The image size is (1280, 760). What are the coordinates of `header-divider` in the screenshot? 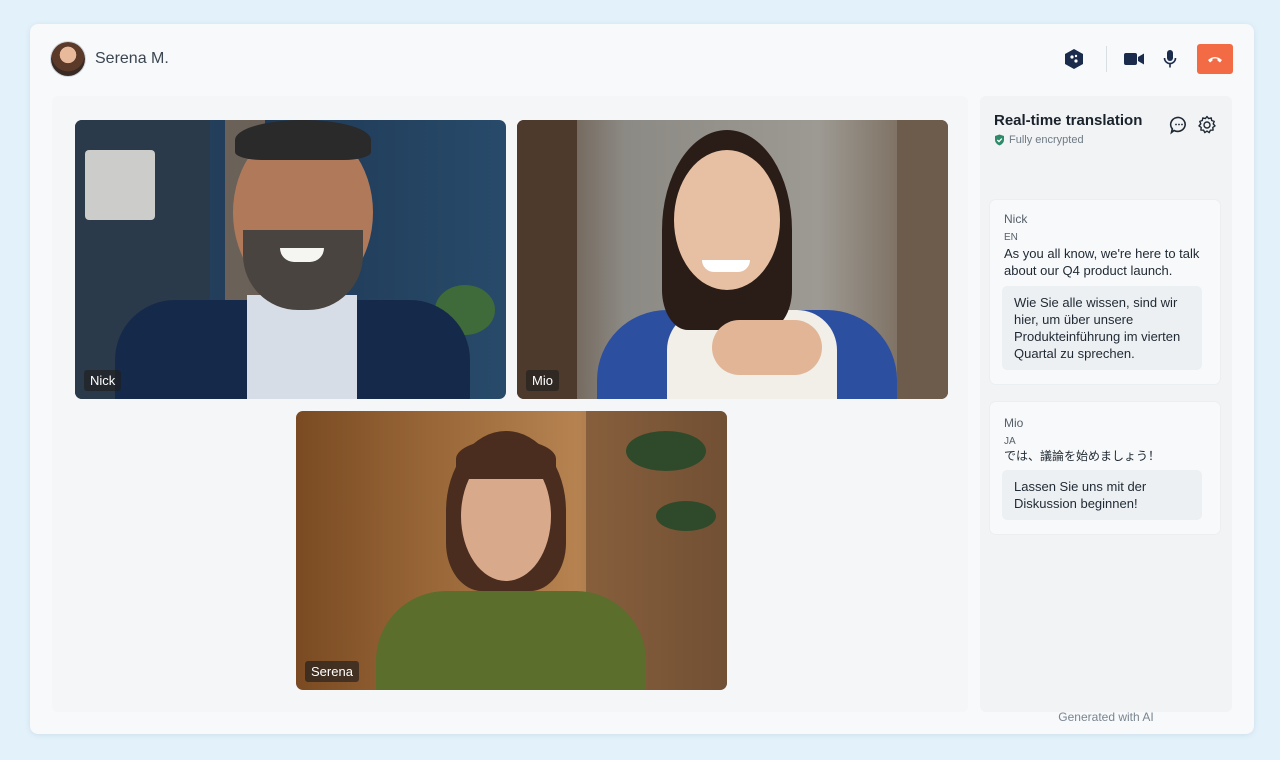 It's located at (1106, 59).